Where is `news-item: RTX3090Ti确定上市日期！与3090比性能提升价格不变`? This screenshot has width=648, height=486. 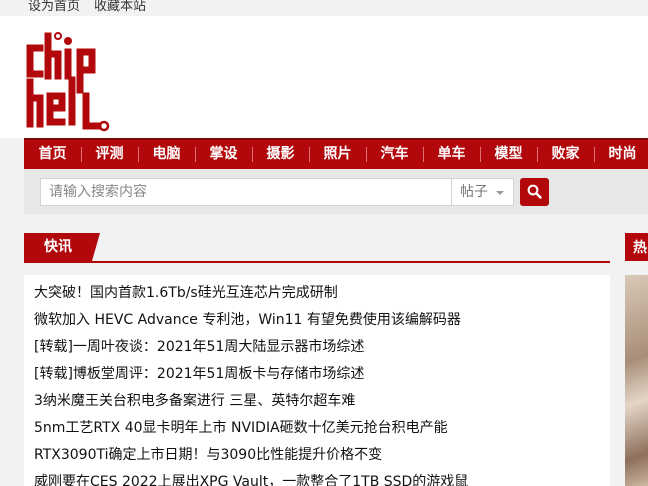 news-item: RTX3090Ti确定上市日期！与3090比性能提升价格不变 is located at coordinates (251, 456).